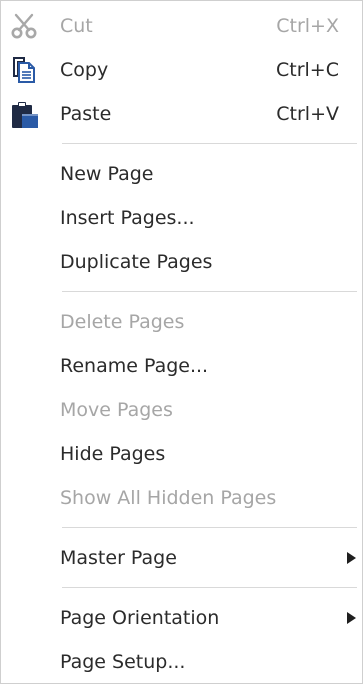 Image resolution: width=363 pixels, height=684 pixels. Describe the element at coordinates (181, 454) in the screenshot. I see `menu-item-hide-pages: Hide Pages` at that location.